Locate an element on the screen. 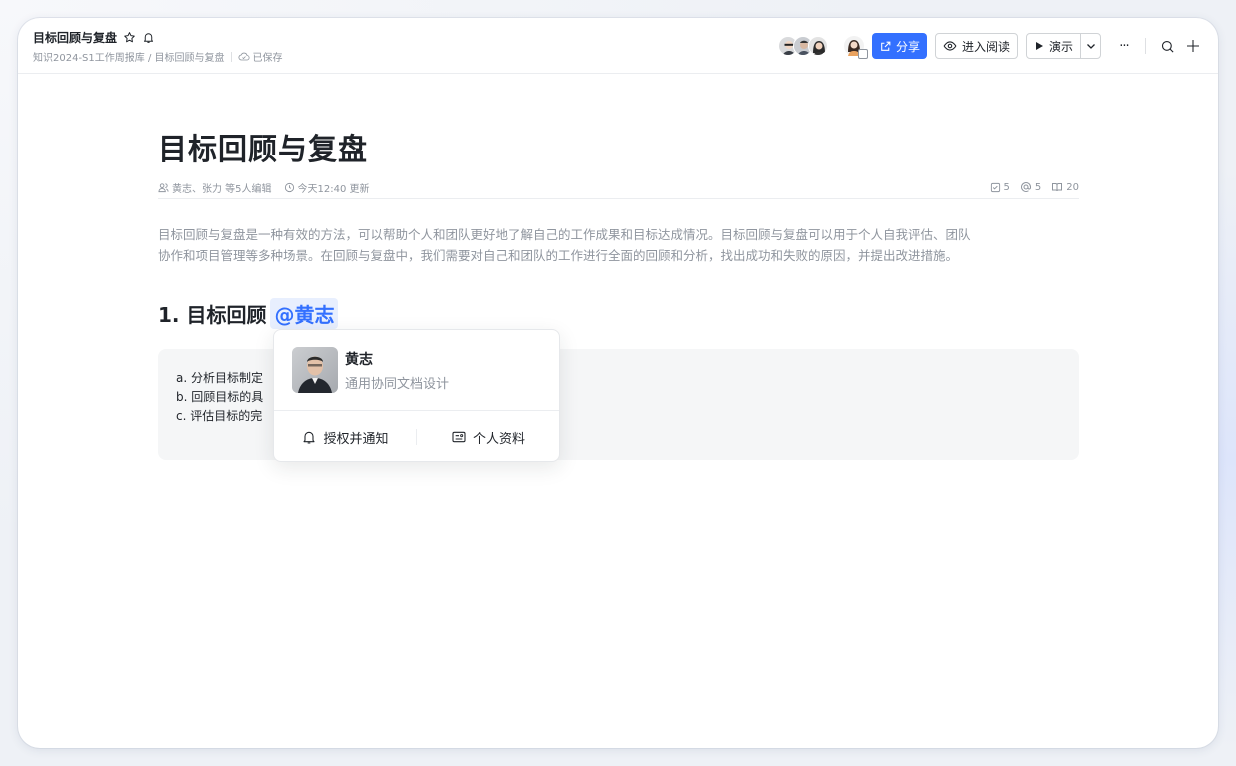 This screenshot has height=766, width=1236. doc-title-row: 目标回顾与复盘 is located at coordinates (94, 37).